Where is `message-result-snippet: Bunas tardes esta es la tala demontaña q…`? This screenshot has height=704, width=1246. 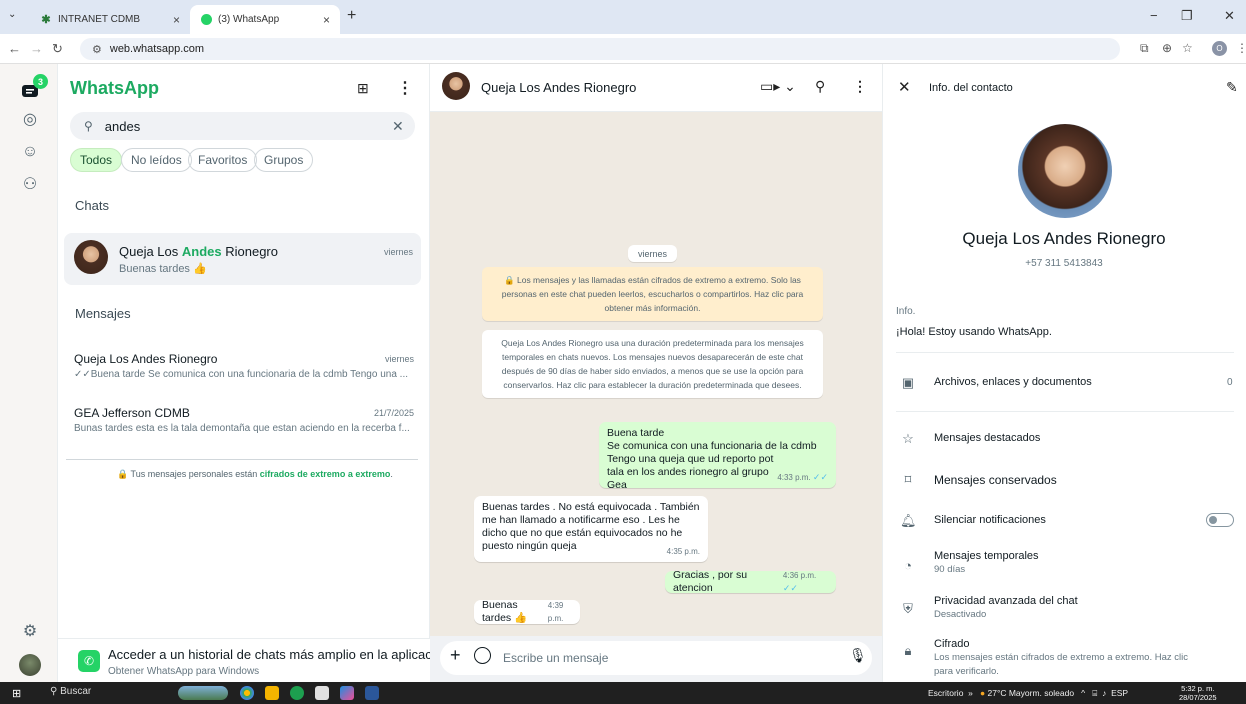 message-result-snippet: Bunas tardes esta es la tala demontaña q… is located at coordinates (242, 428).